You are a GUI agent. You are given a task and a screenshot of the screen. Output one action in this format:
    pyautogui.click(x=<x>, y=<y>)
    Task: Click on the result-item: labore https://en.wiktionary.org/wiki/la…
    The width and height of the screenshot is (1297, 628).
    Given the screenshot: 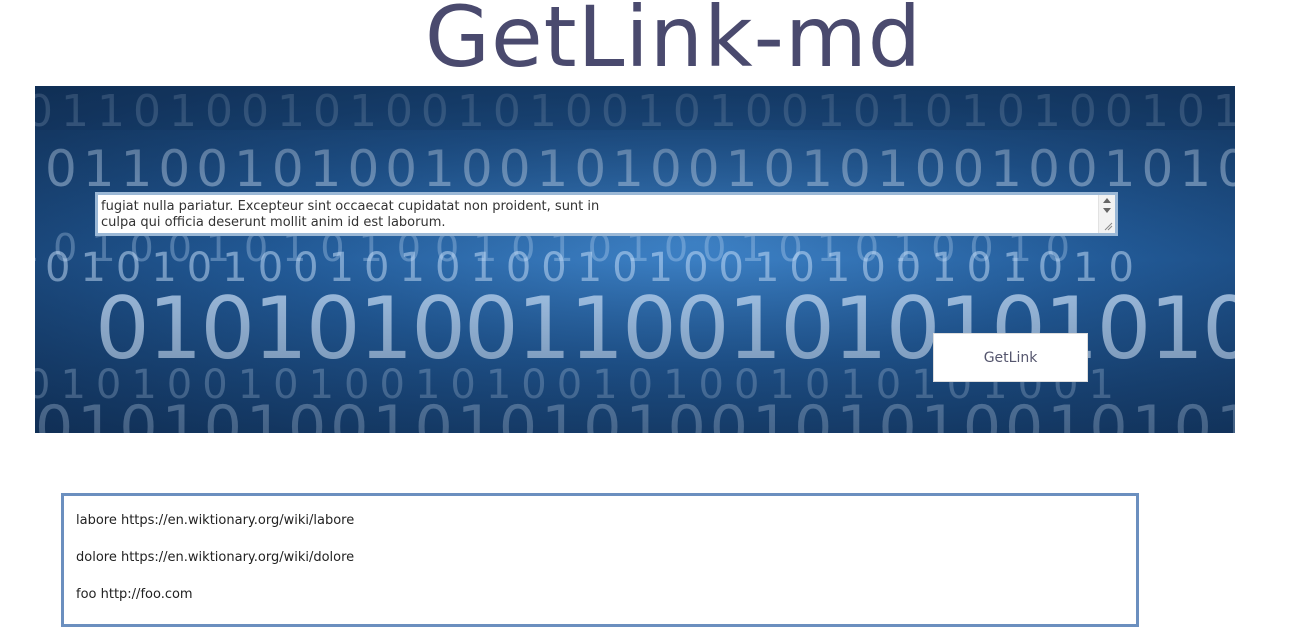 What is the action you would take?
    pyautogui.click(x=215, y=520)
    